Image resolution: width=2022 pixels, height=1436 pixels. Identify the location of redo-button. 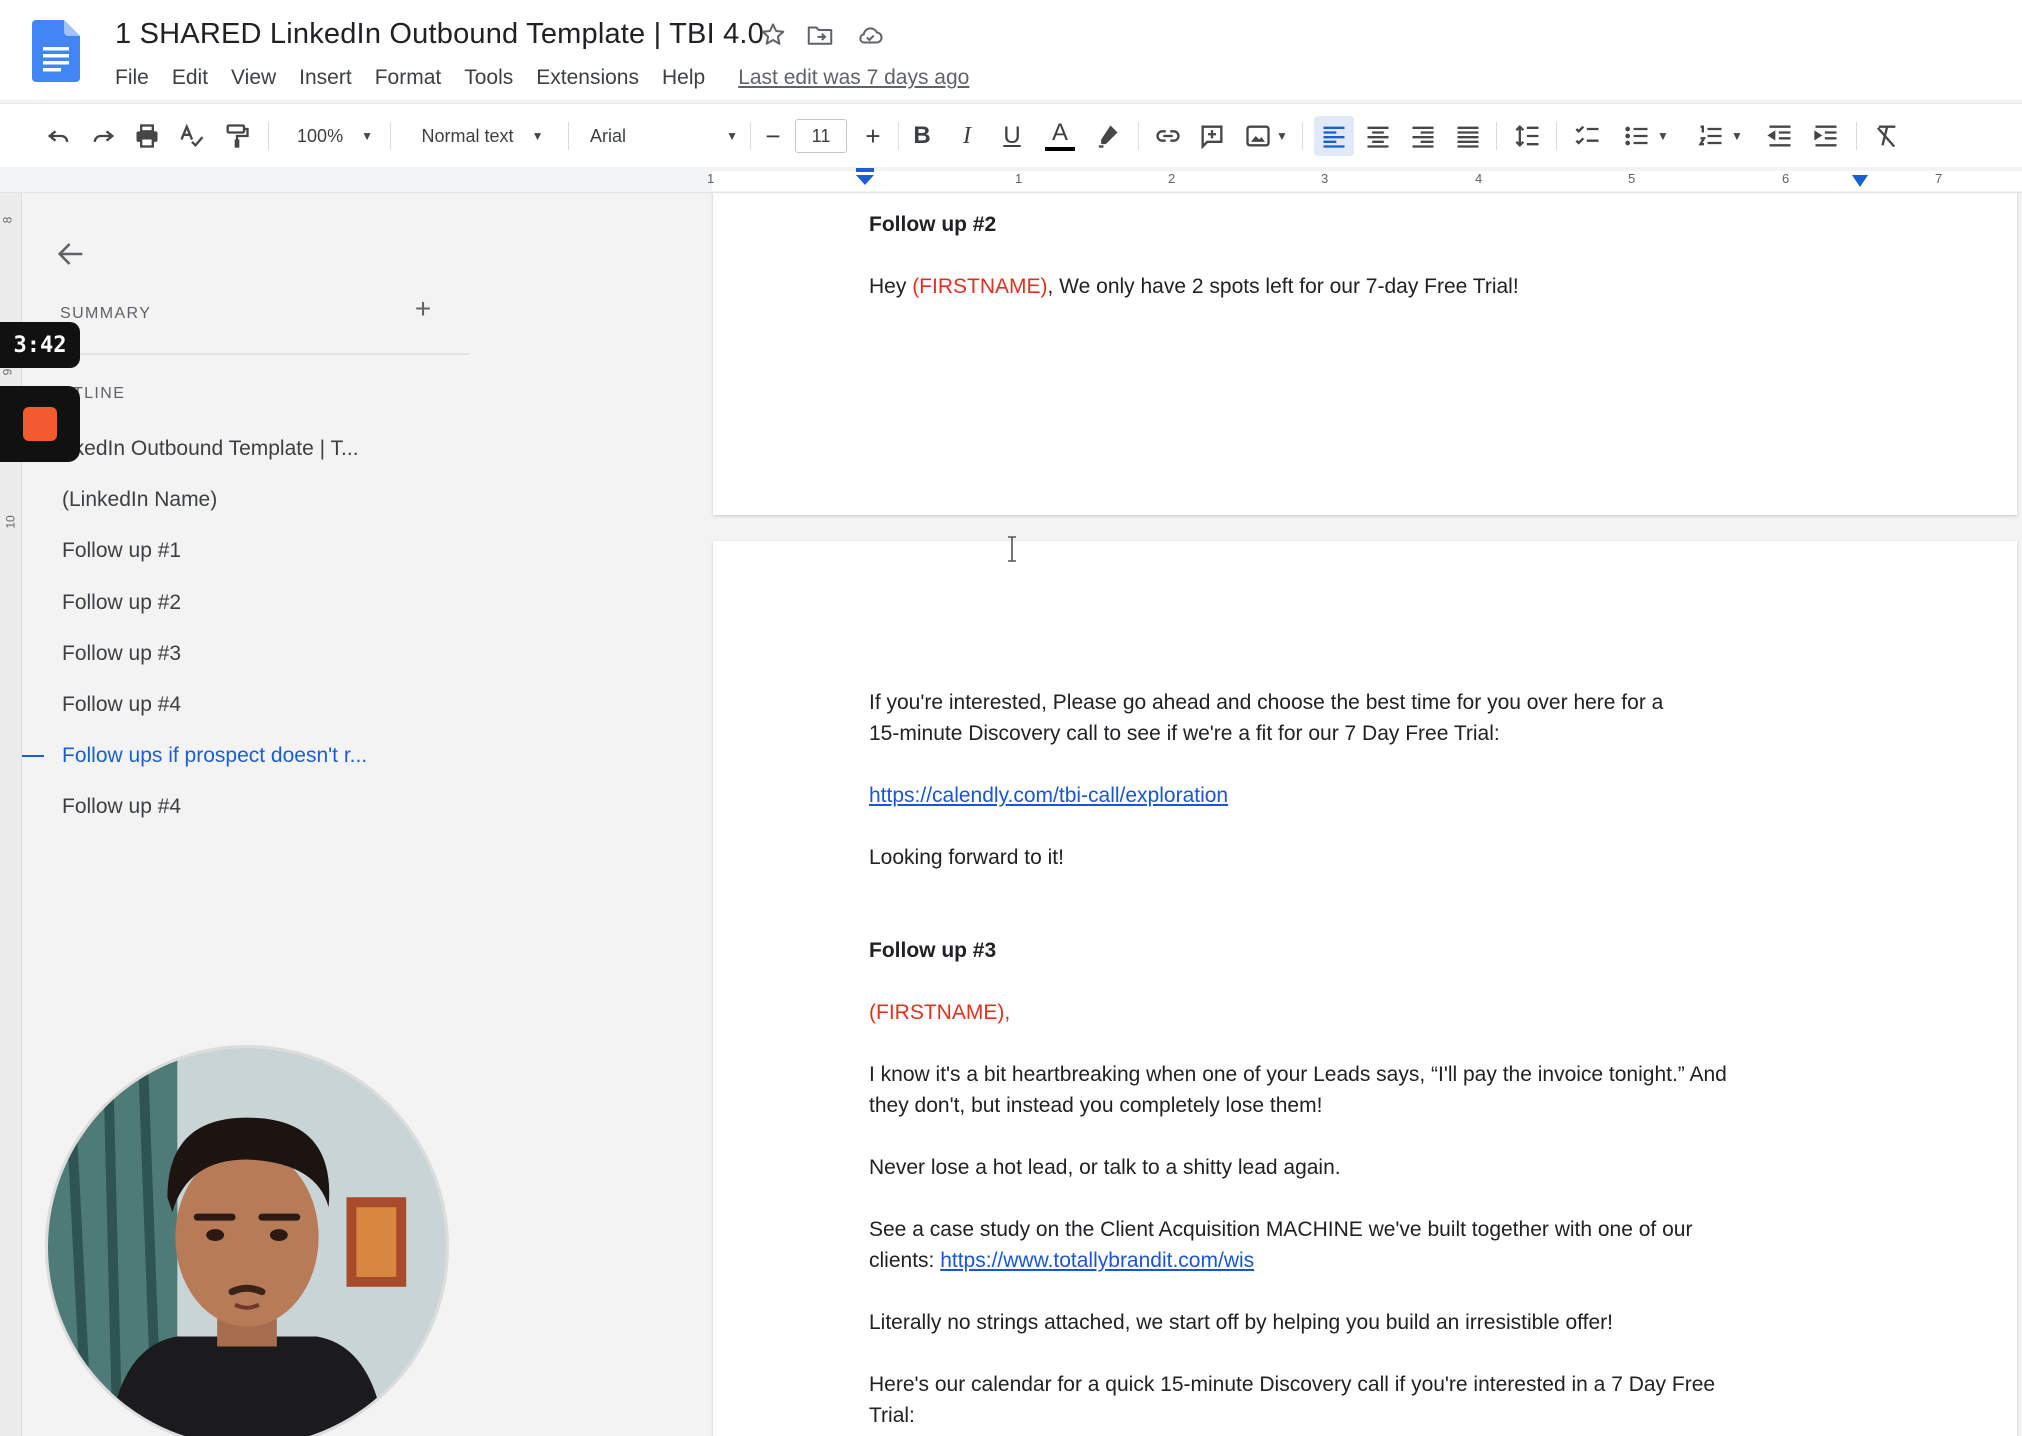
(103, 136).